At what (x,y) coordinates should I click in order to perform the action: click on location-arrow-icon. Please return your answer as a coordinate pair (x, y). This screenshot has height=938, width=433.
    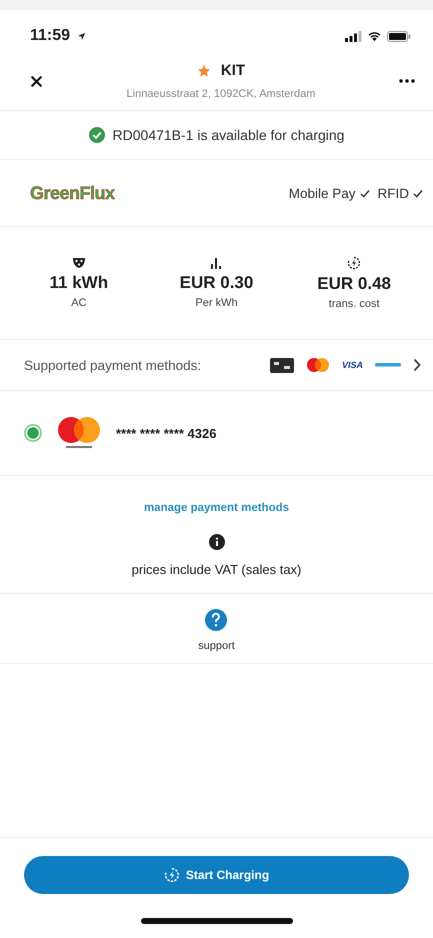
    Looking at the image, I should click on (81, 36).